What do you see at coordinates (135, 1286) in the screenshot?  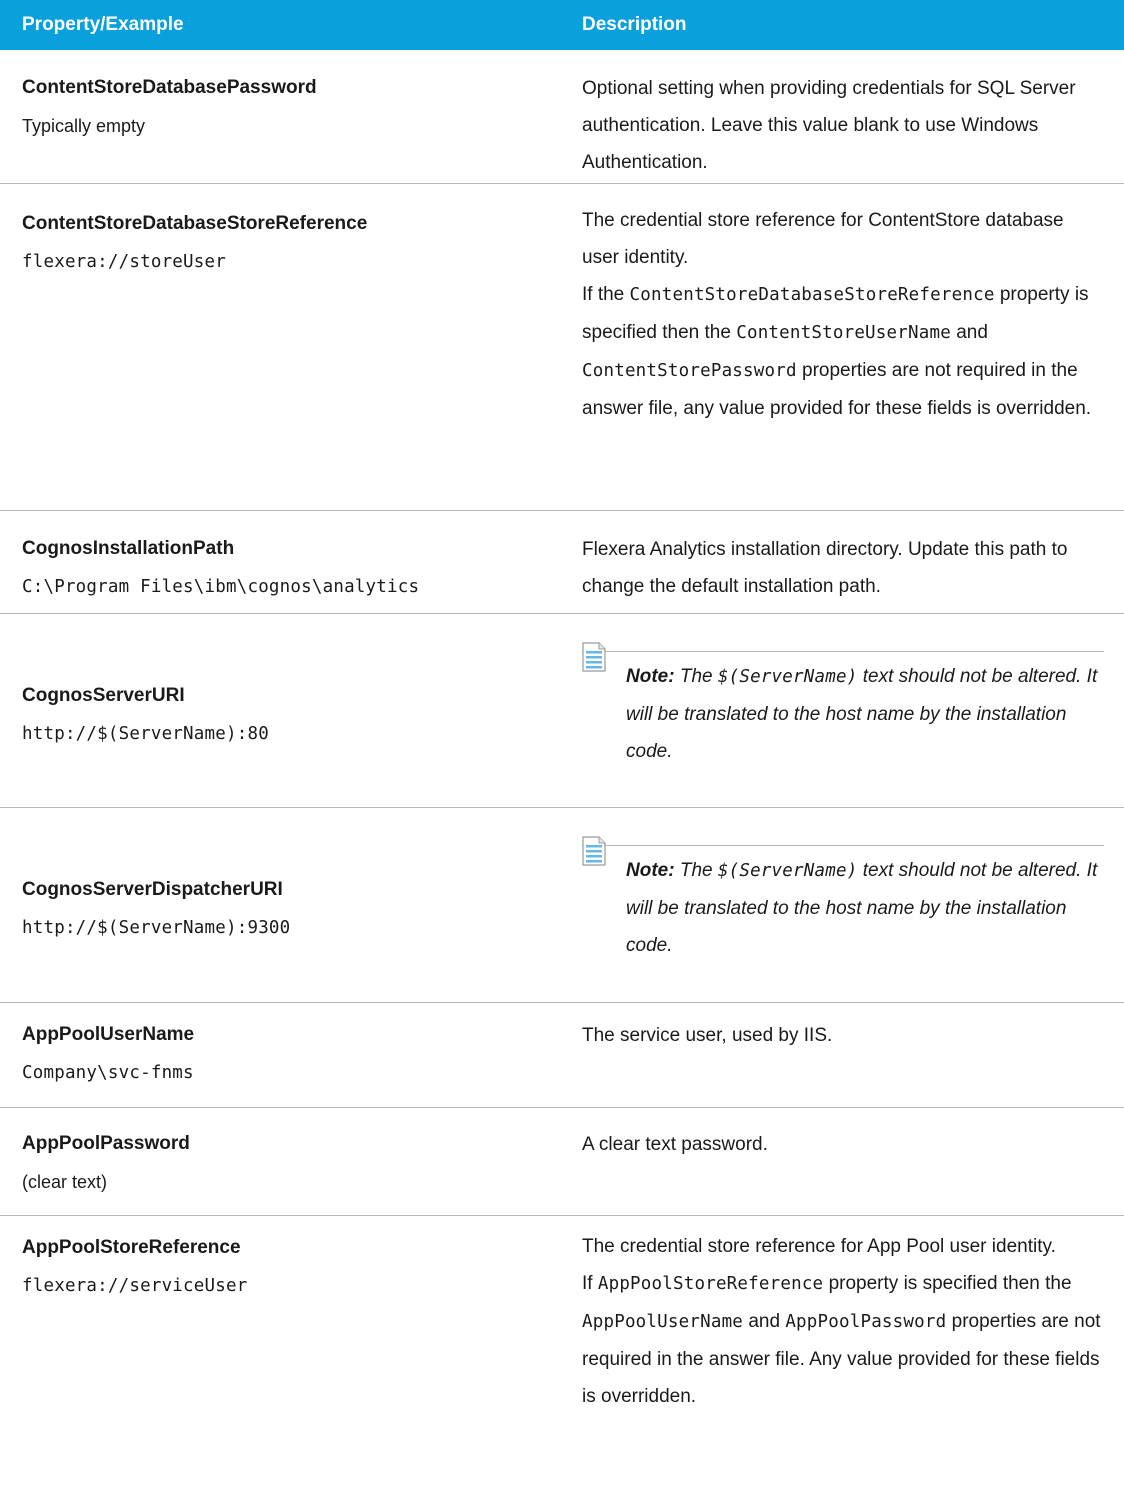 I see `property-example: flexera://serviceUser` at bounding box center [135, 1286].